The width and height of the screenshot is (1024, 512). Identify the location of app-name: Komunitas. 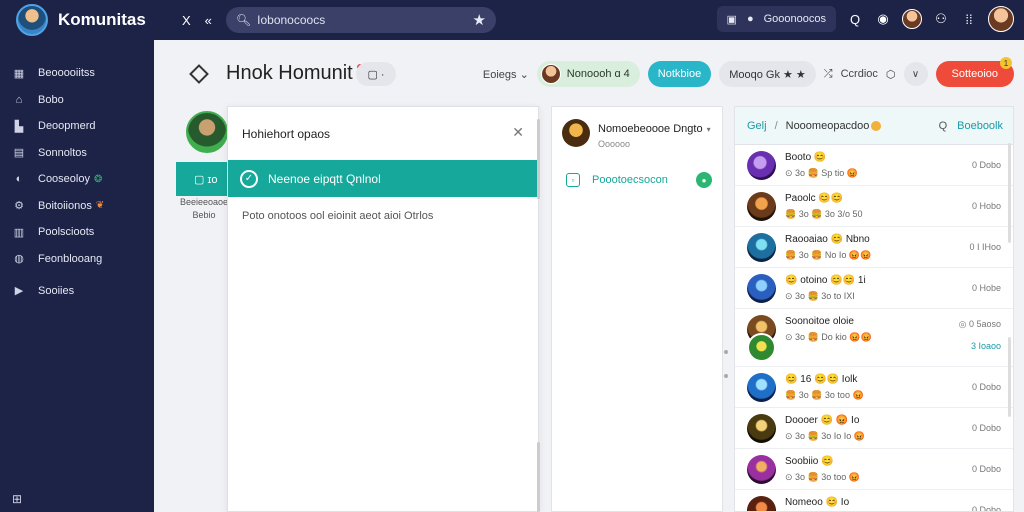
(102, 19).